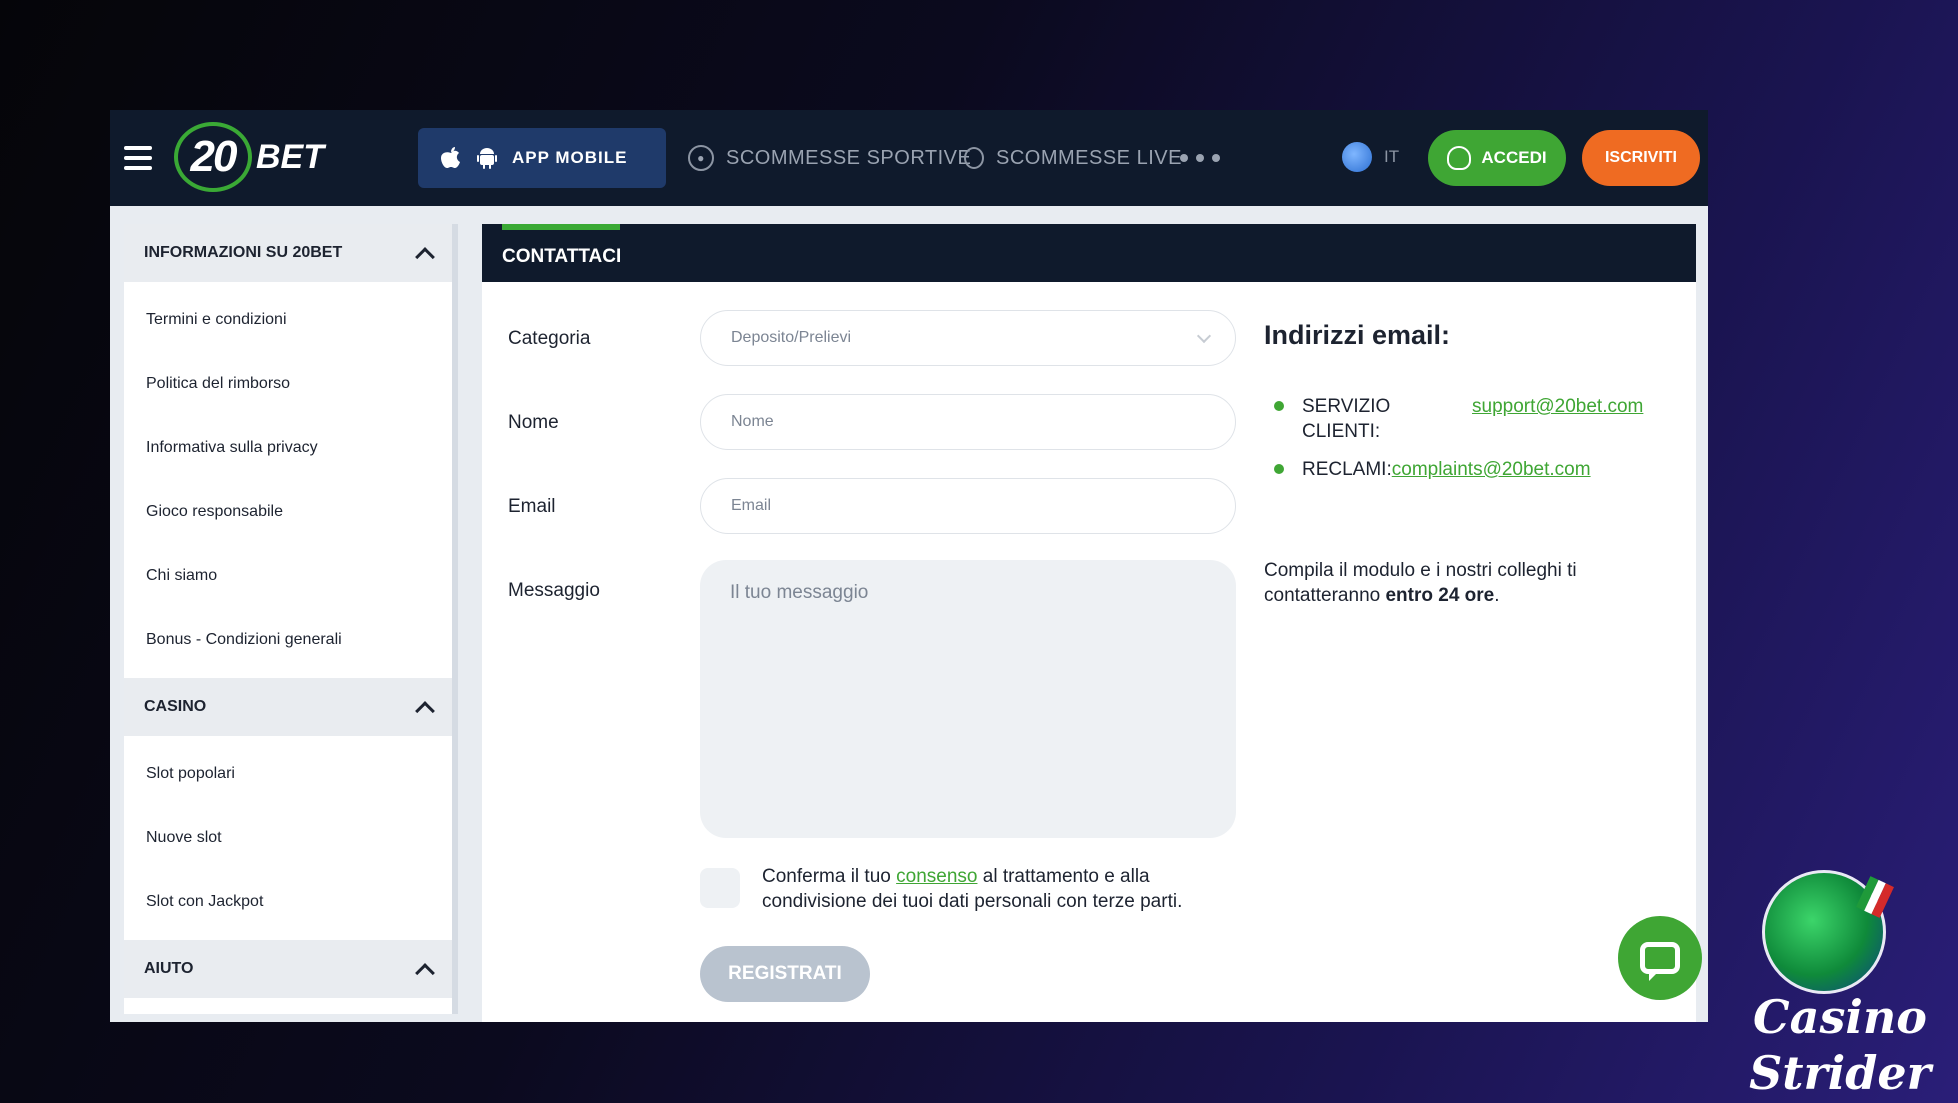  I want to click on service-label: SERVIZIO CLIENTI:, so click(1346, 419).